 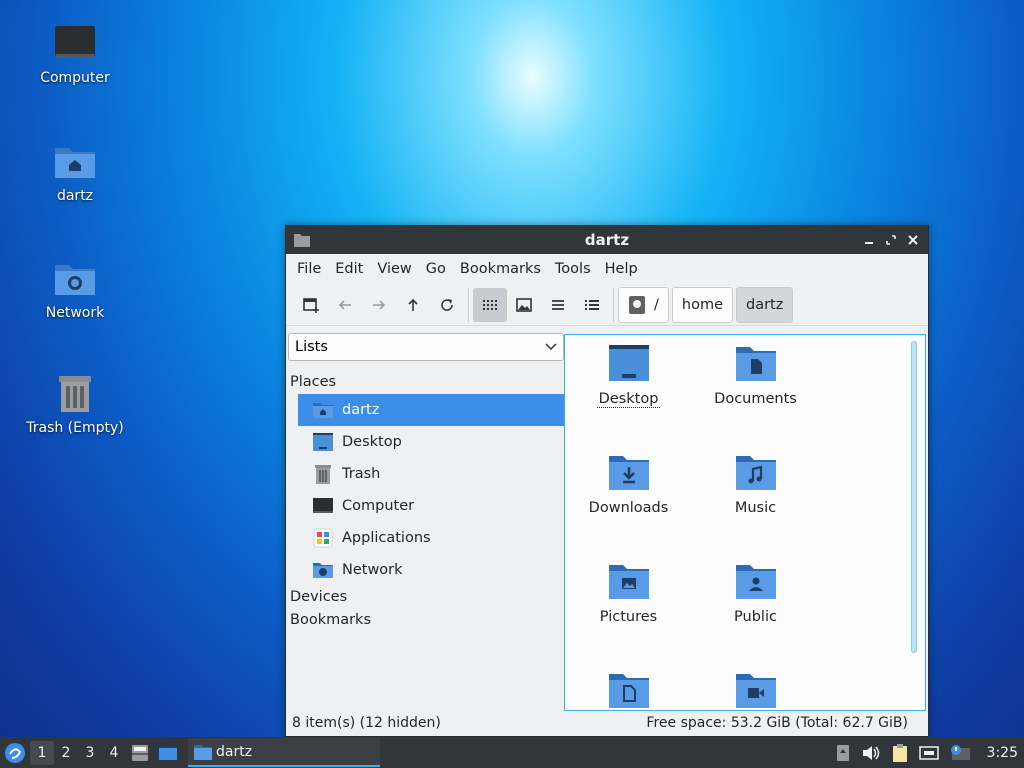 I want to click on desktop-icon-computer: Computer, so click(x=75, y=54).